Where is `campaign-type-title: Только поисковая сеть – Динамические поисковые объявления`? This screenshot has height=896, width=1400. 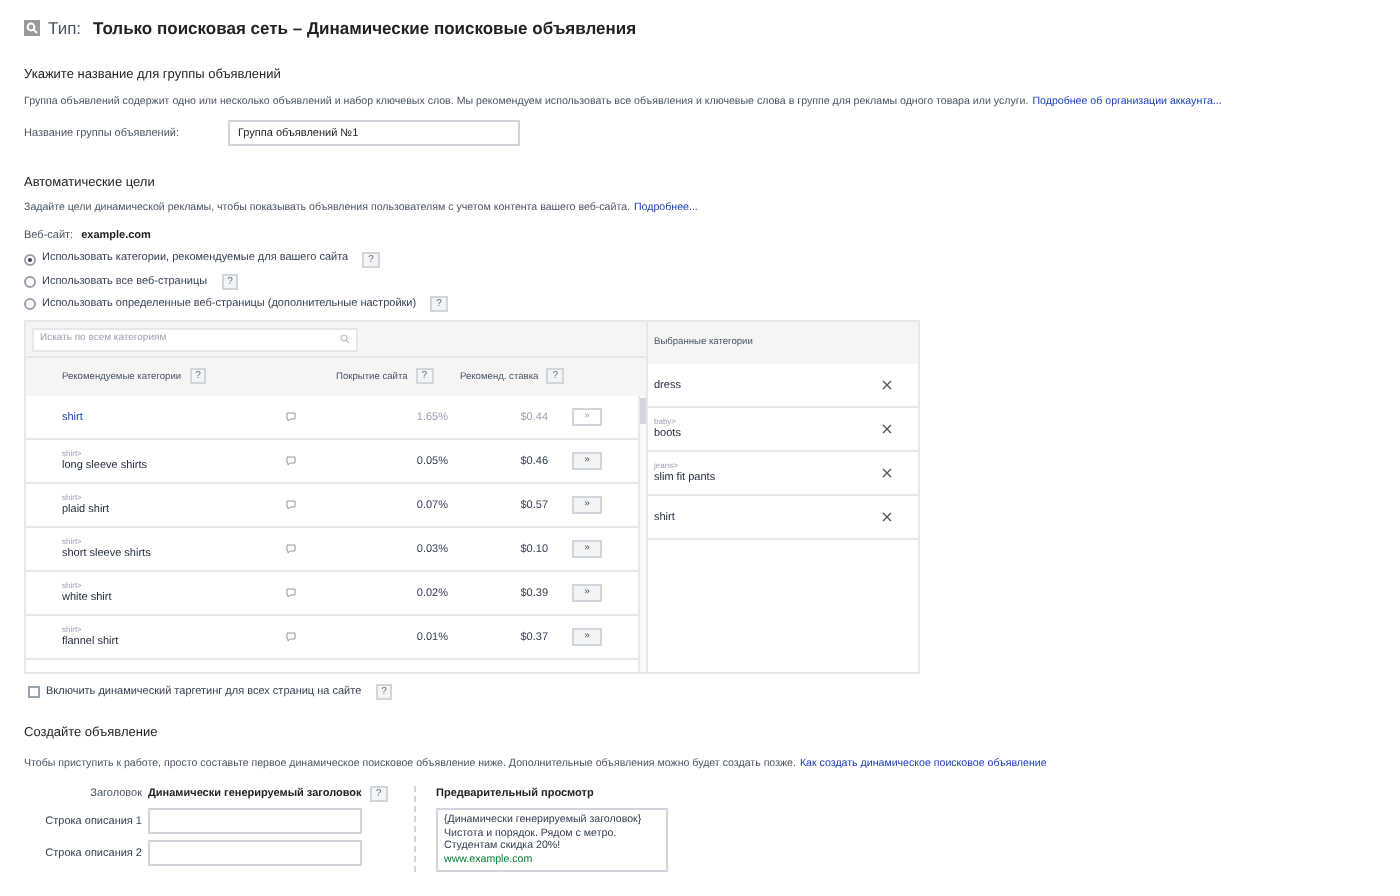
campaign-type-title: Только поисковая сеть – Динамические поисковые объявления is located at coordinates (365, 29).